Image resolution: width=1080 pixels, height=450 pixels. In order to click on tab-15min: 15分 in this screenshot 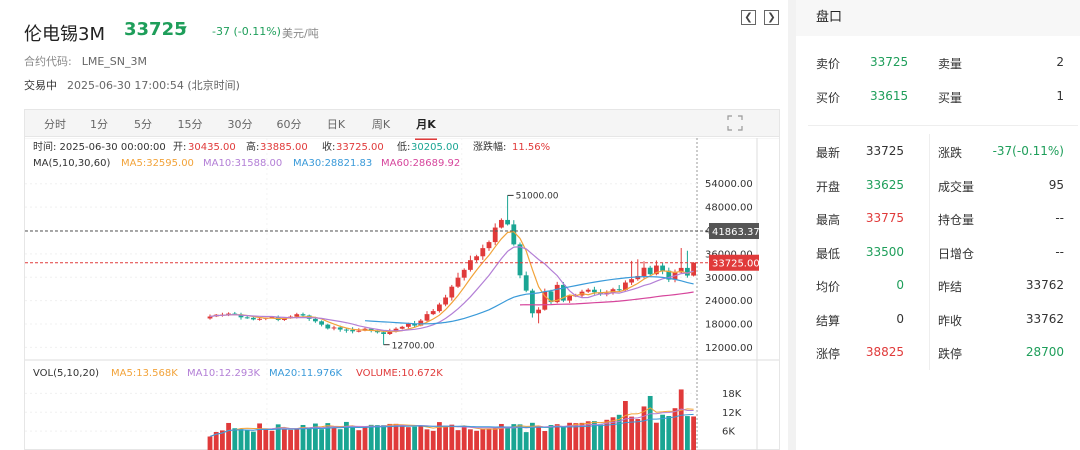, I will do `click(190, 124)`.